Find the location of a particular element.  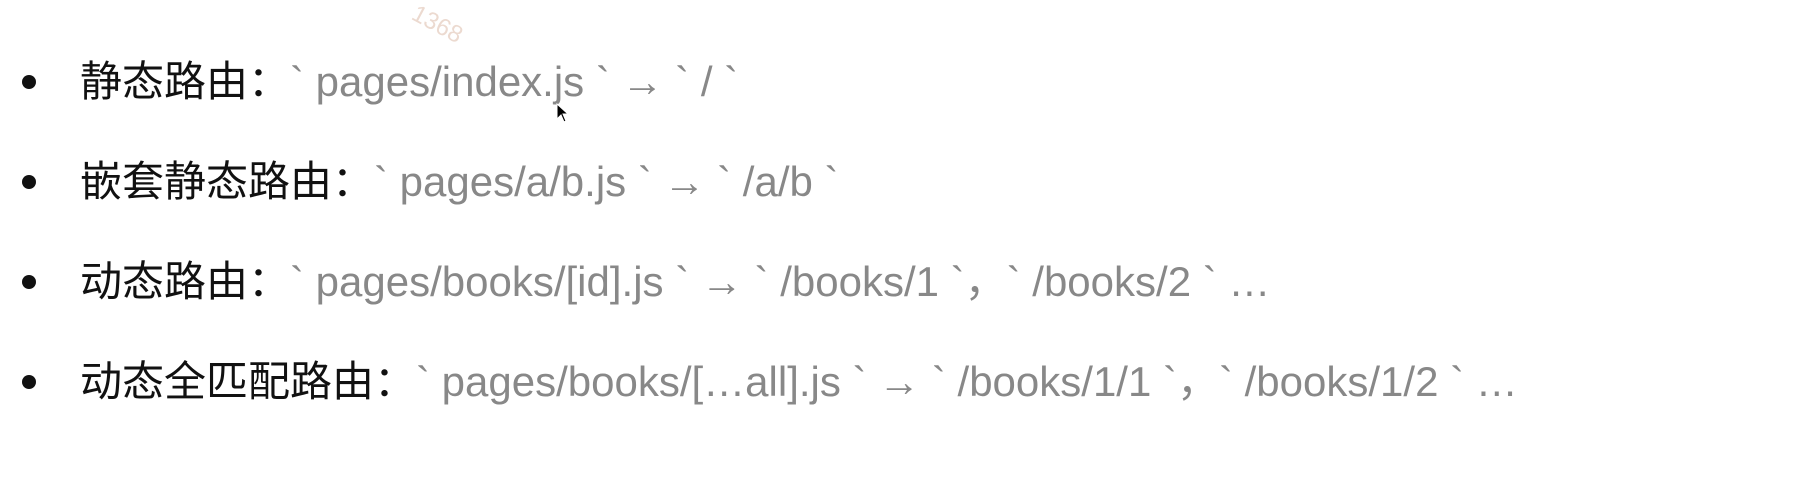

item-label: 动态全匹配路由： is located at coordinates (248, 381).